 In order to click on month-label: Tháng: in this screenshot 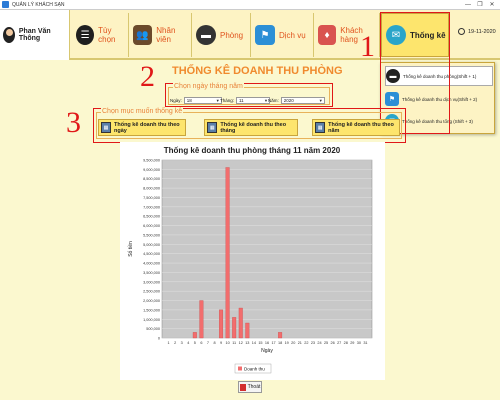, I will do `click(227, 100)`.